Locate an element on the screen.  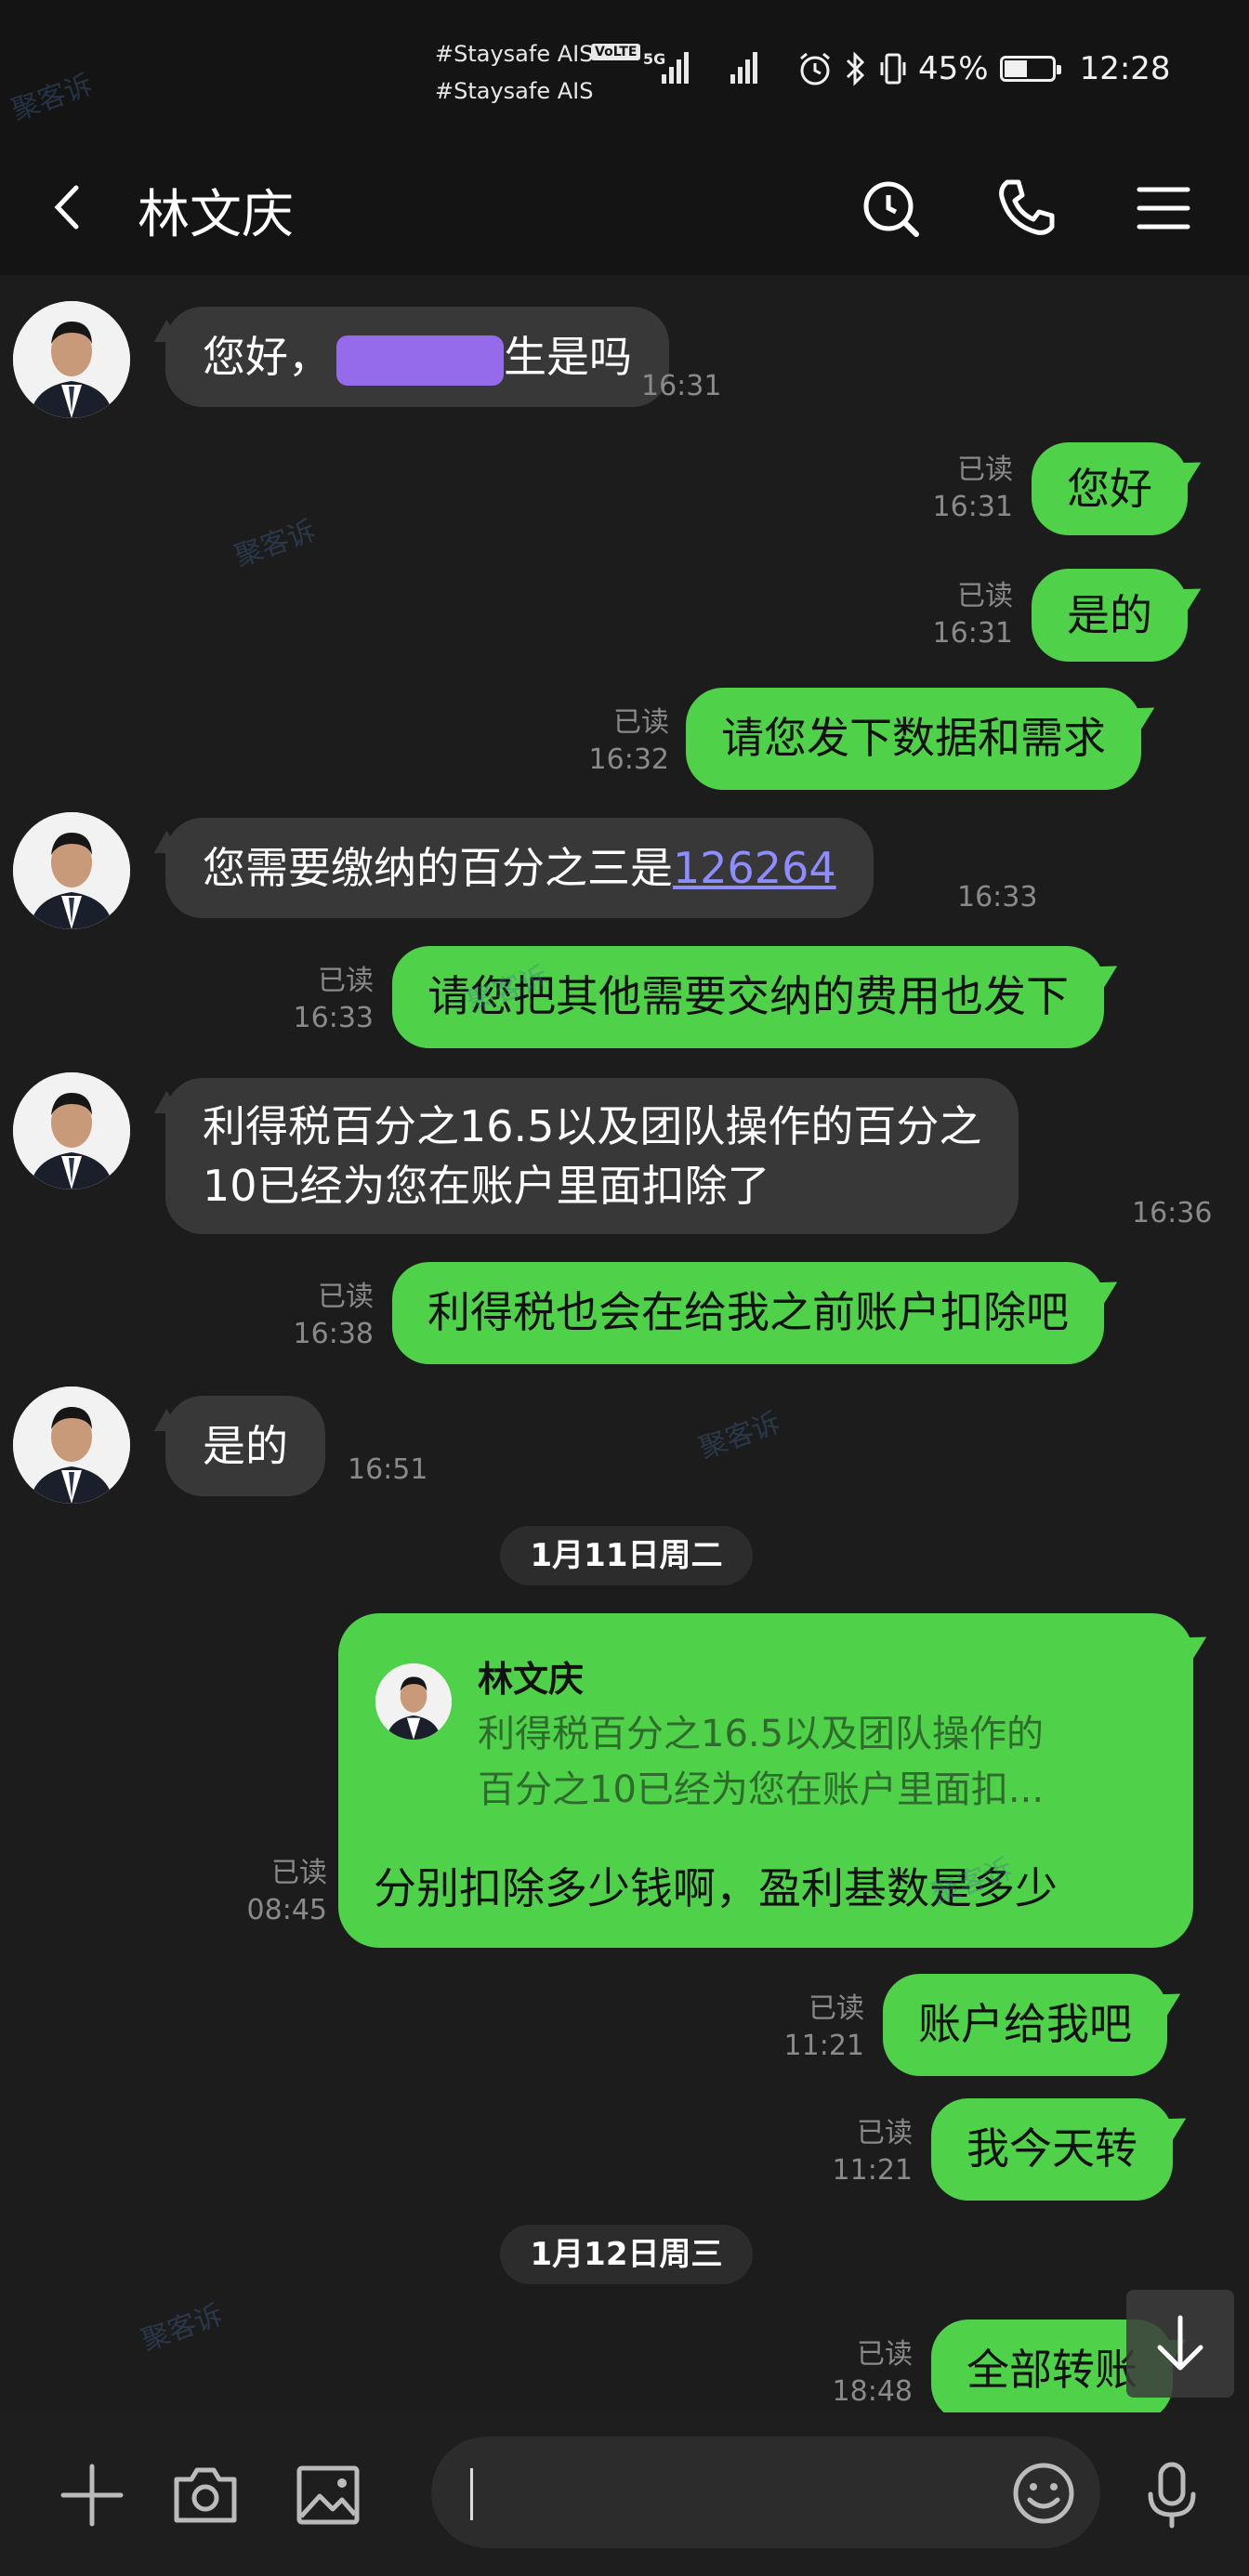
message-time: 16:36 is located at coordinates (1172, 1213).